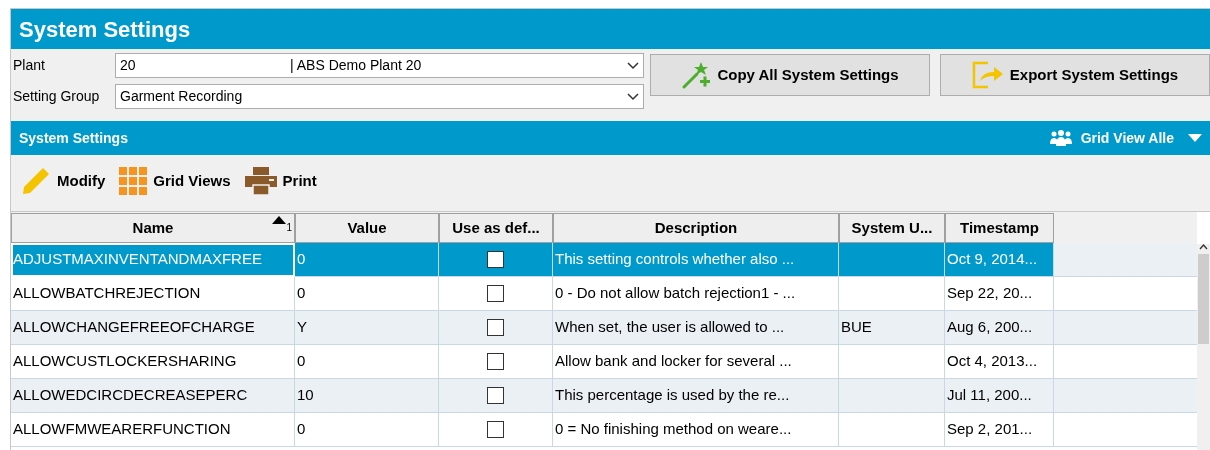  What do you see at coordinates (987, 75) in the screenshot?
I see `export-arrow-icon` at bounding box center [987, 75].